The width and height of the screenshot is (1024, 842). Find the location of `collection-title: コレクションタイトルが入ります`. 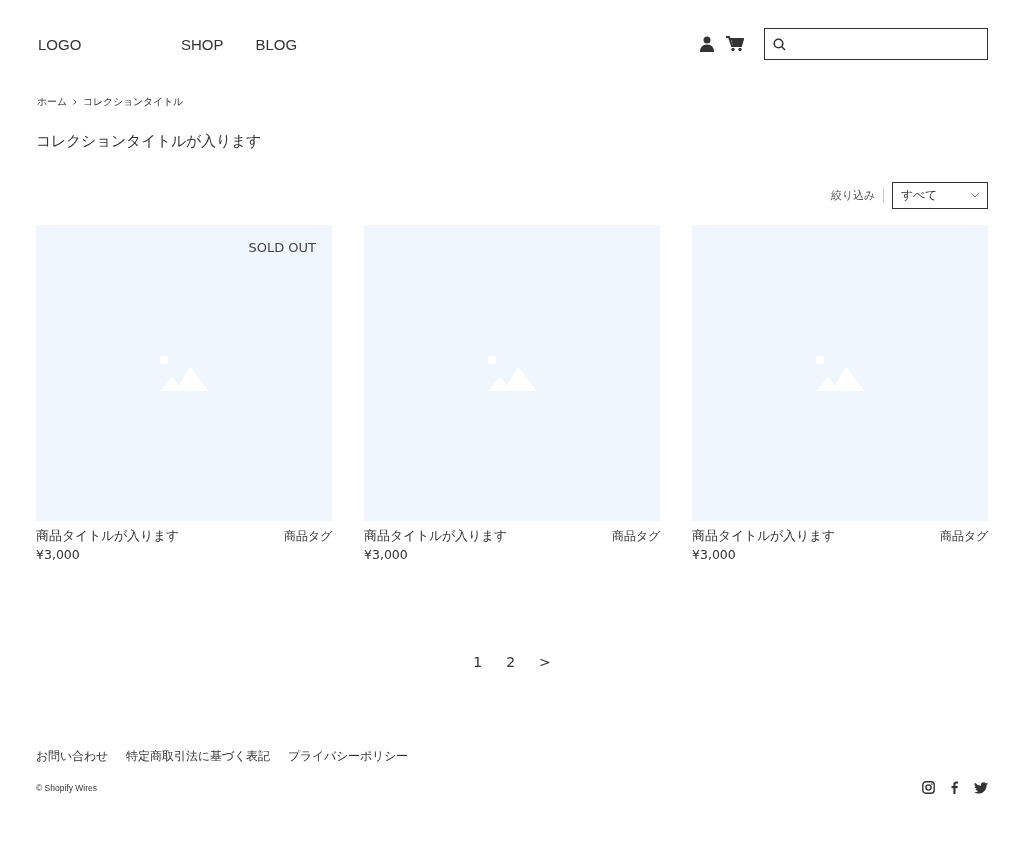

collection-title: コレクションタイトルが入ります is located at coordinates (148, 141).